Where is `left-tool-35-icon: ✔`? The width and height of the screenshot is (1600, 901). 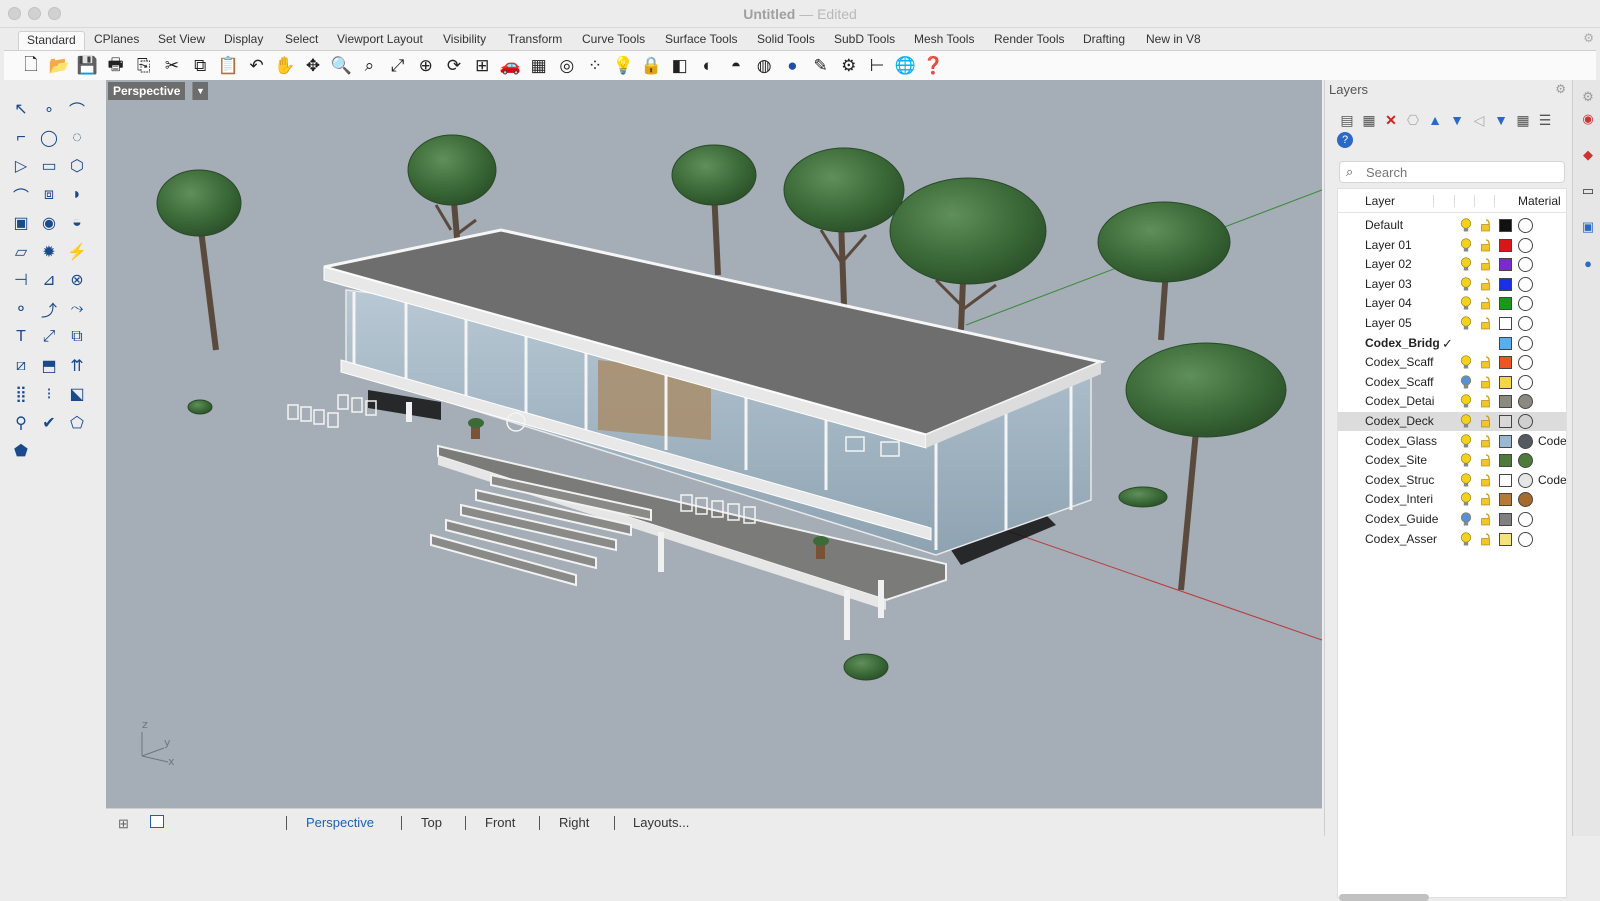
left-tool-35-icon: ✔ is located at coordinates (49, 423).